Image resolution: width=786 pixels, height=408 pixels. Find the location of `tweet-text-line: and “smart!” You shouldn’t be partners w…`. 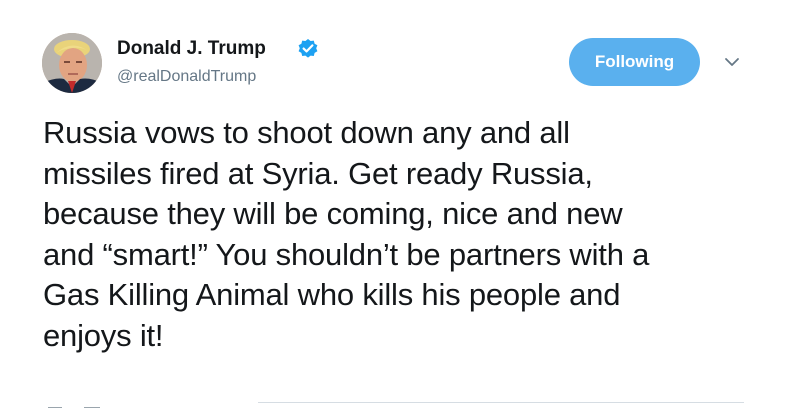

tweet-text-line: and “smart!” You shouldn’t be partners w… is located at coordinates (346, 254).